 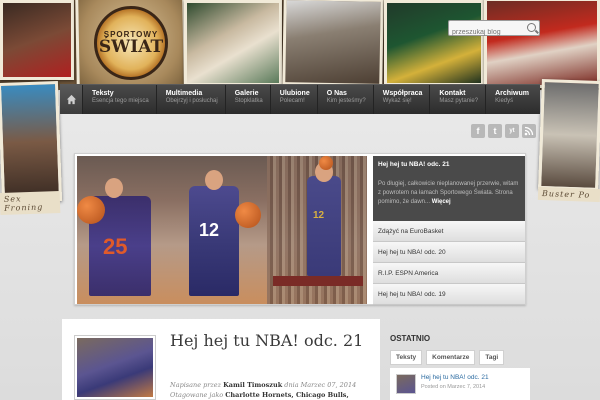 What do you see at coordinates (406, 357) in the screenshot?
I see `tab-teksty: Teksty` at bounding box center [406, 357].